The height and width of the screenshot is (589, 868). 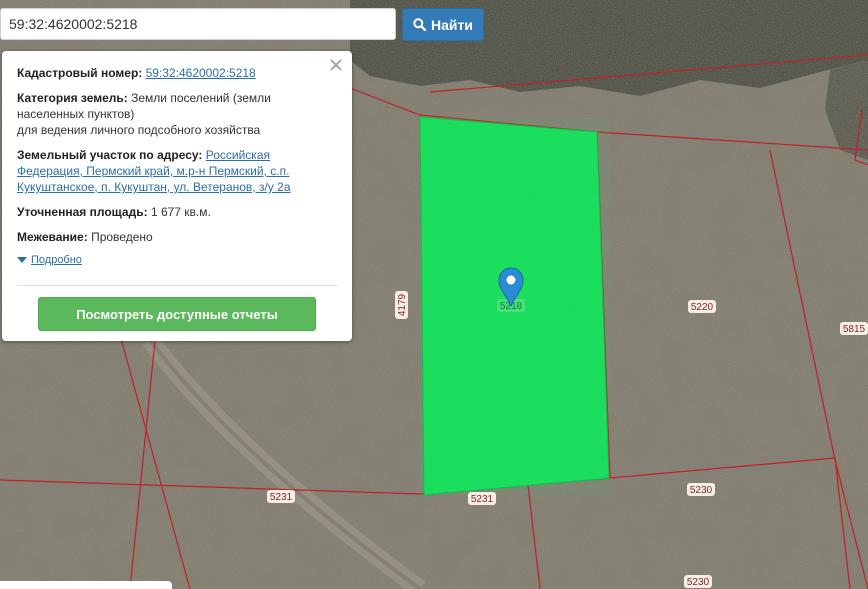 I want to click on land-category-value-2: населенных пунктов), so click(x=76, y=114).